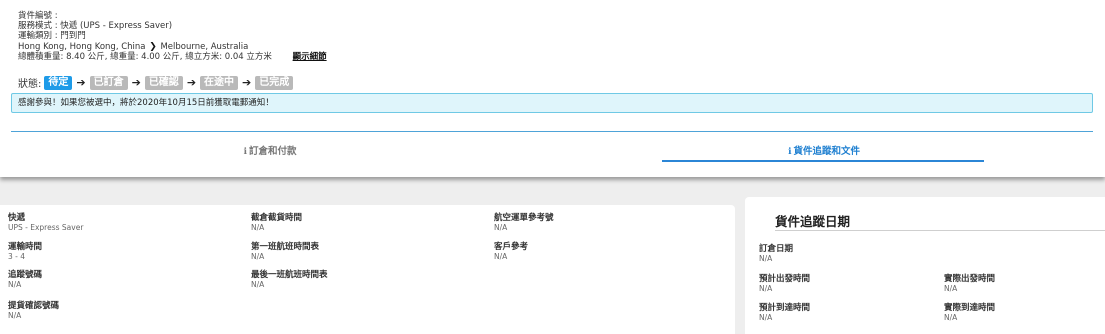 Image resolution: width=1105 pixels, height=334 pixels. What do you see at coordinates (310, 57) in the screenshot?
I see `show-details-link: 顯示細節` at bounding box center [310, 57].